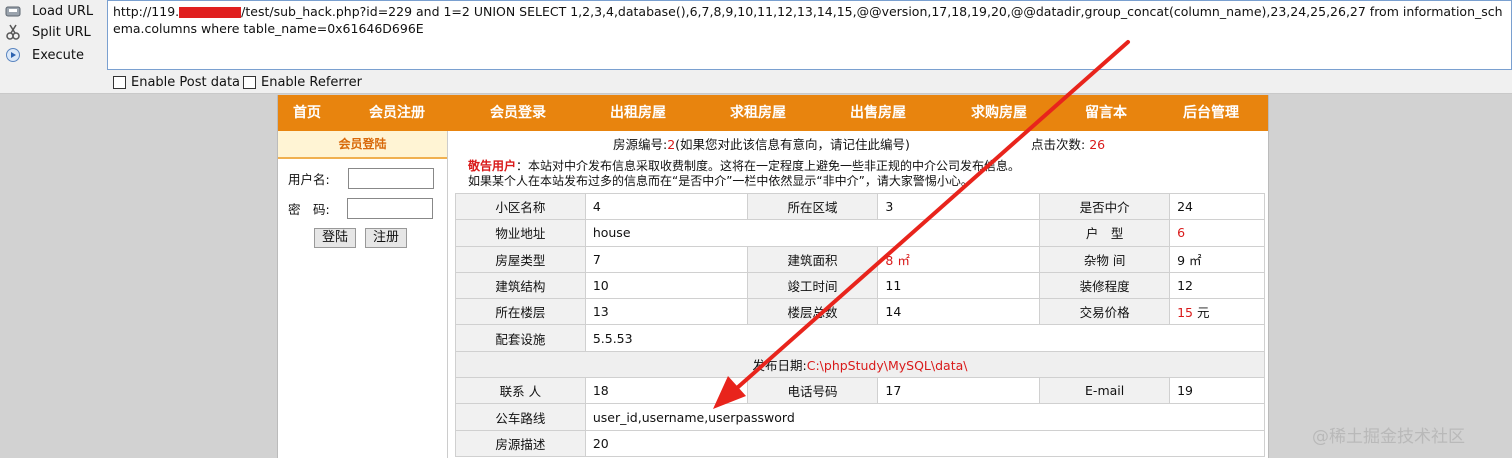  What do you see at coordinates (58, 55) in the screenshot?
I see `execute-label: Execute` at bounding box center [58, 55].